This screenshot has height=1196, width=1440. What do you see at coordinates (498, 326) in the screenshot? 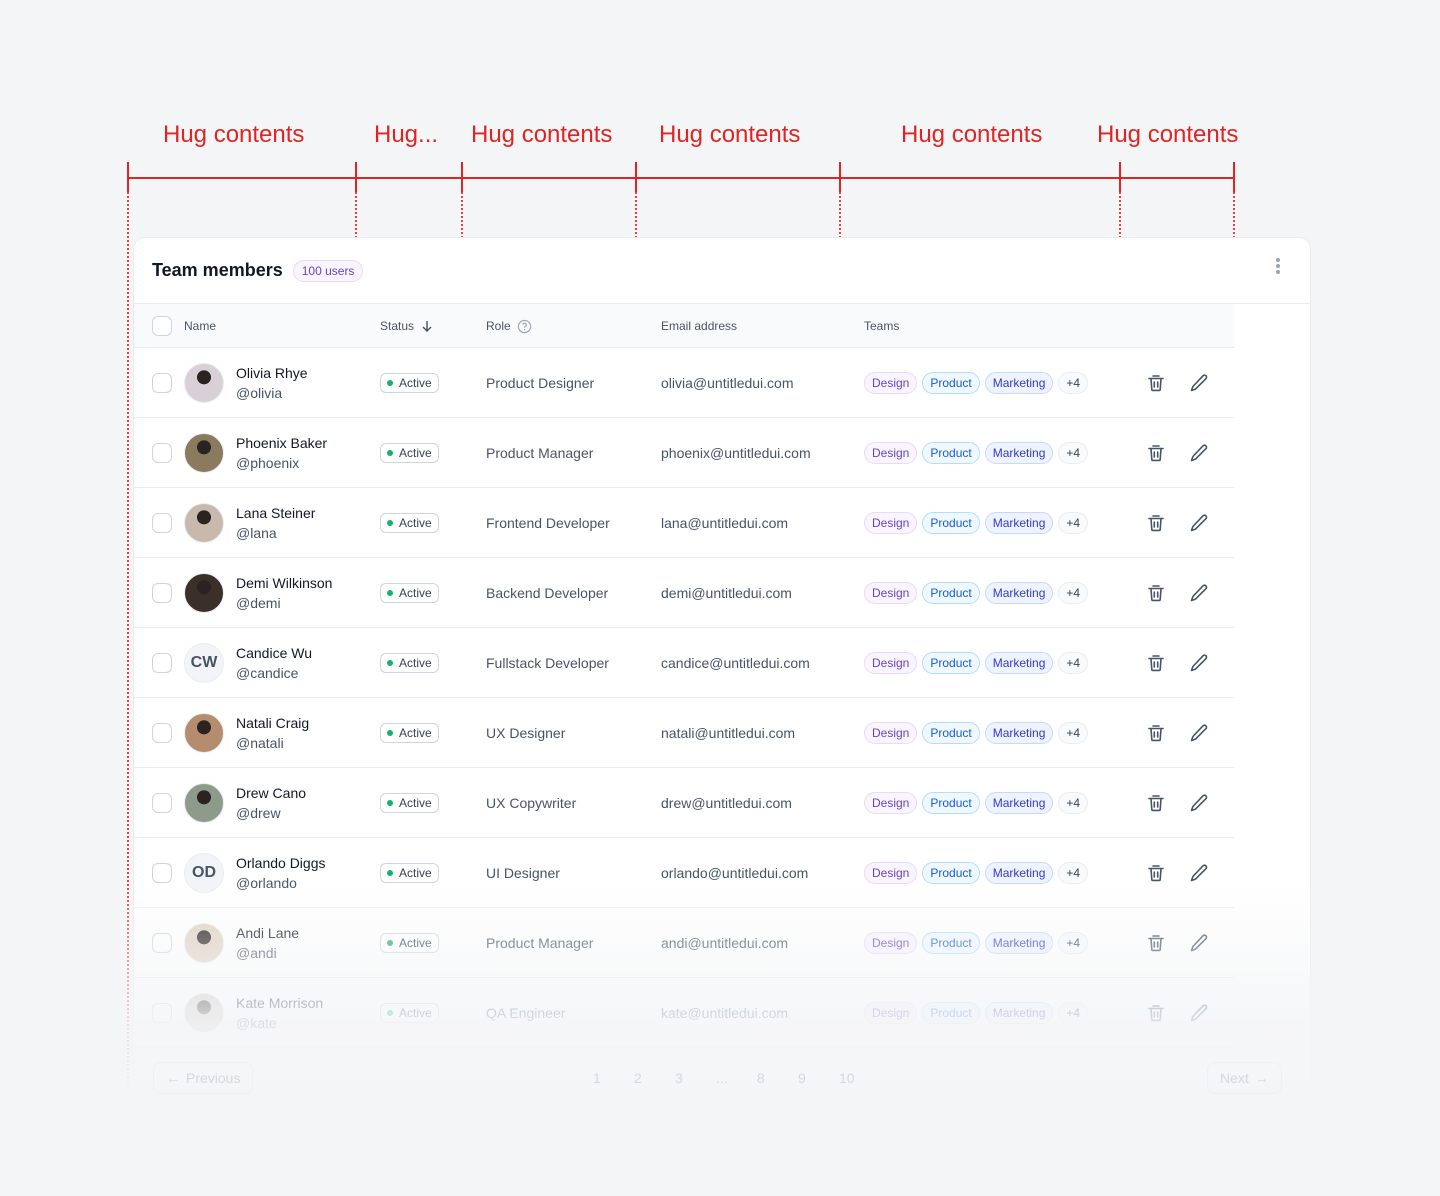
I see `column-role: Role` at bounding box center [498, 326].